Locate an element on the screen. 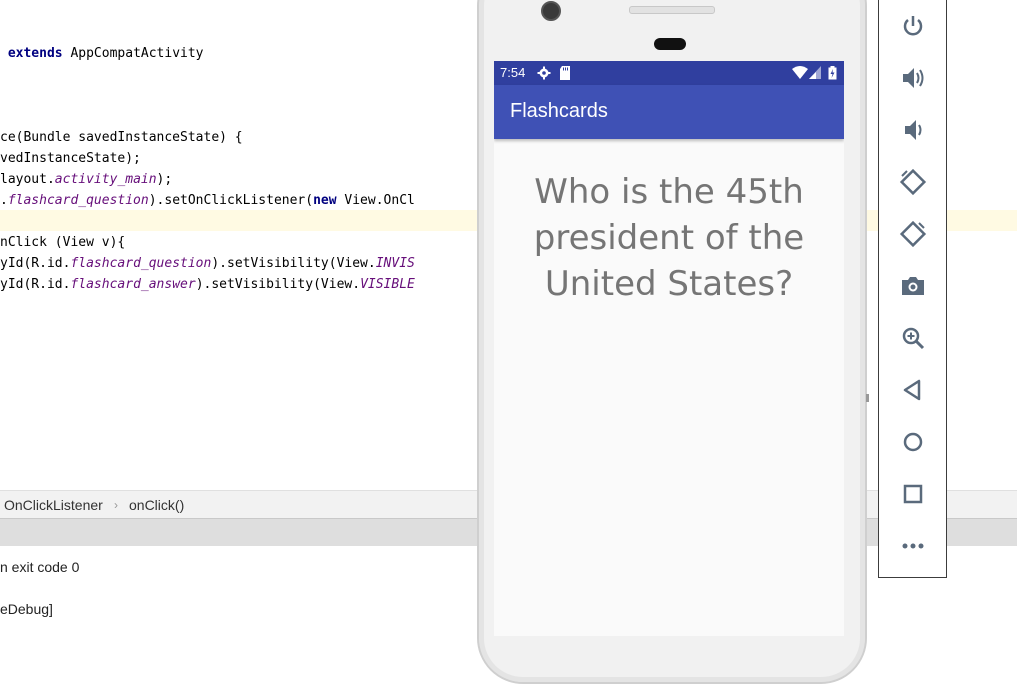 The height and width of the screenshot is (684, 1017). code-line: extends AppCompatActivity is located at coordinates (102, 53).